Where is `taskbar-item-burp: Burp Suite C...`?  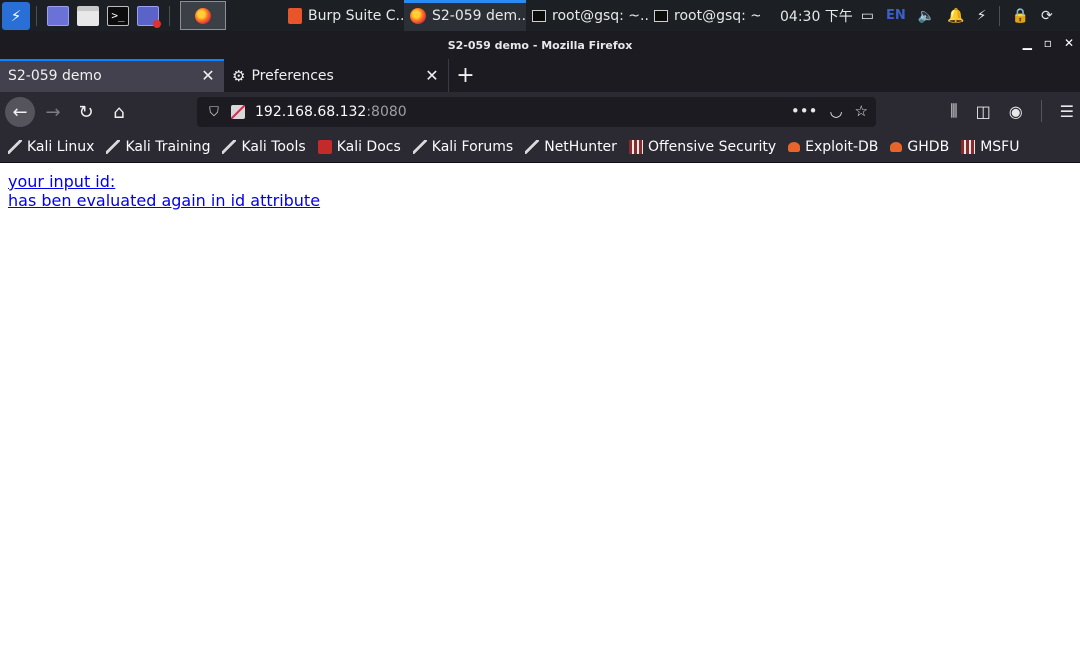
taskbar-item-burp: Burp Suite C... is located at coordinates (343, 15).